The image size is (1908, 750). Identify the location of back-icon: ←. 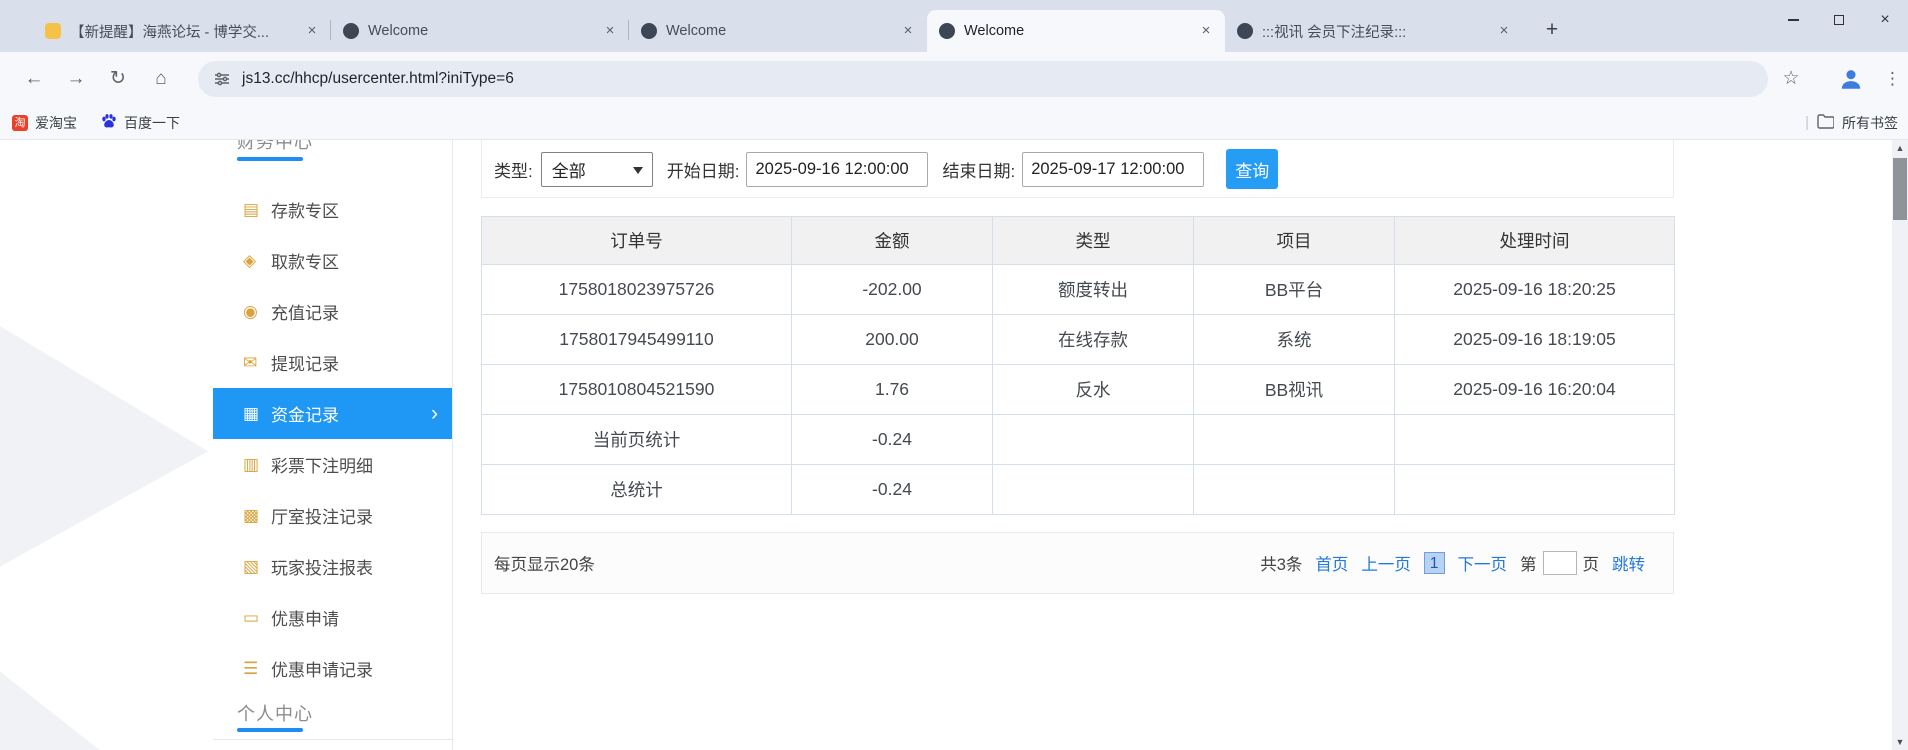
(34, 79).